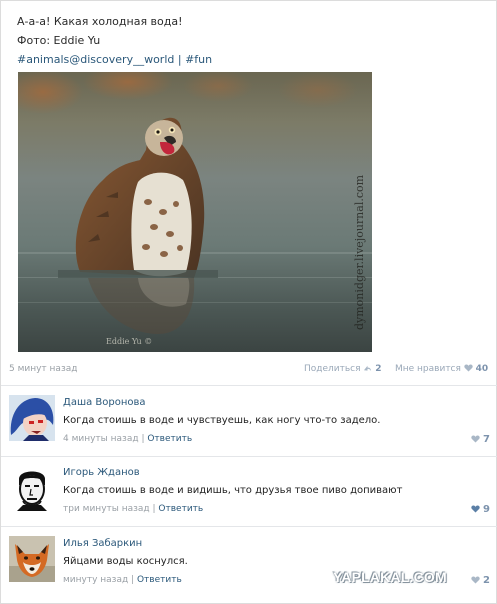  Describe the element at coordinates (359, 252) in the screenshot. I see `photo-watermark-site: dymonidger.livejournal.com` at that location.